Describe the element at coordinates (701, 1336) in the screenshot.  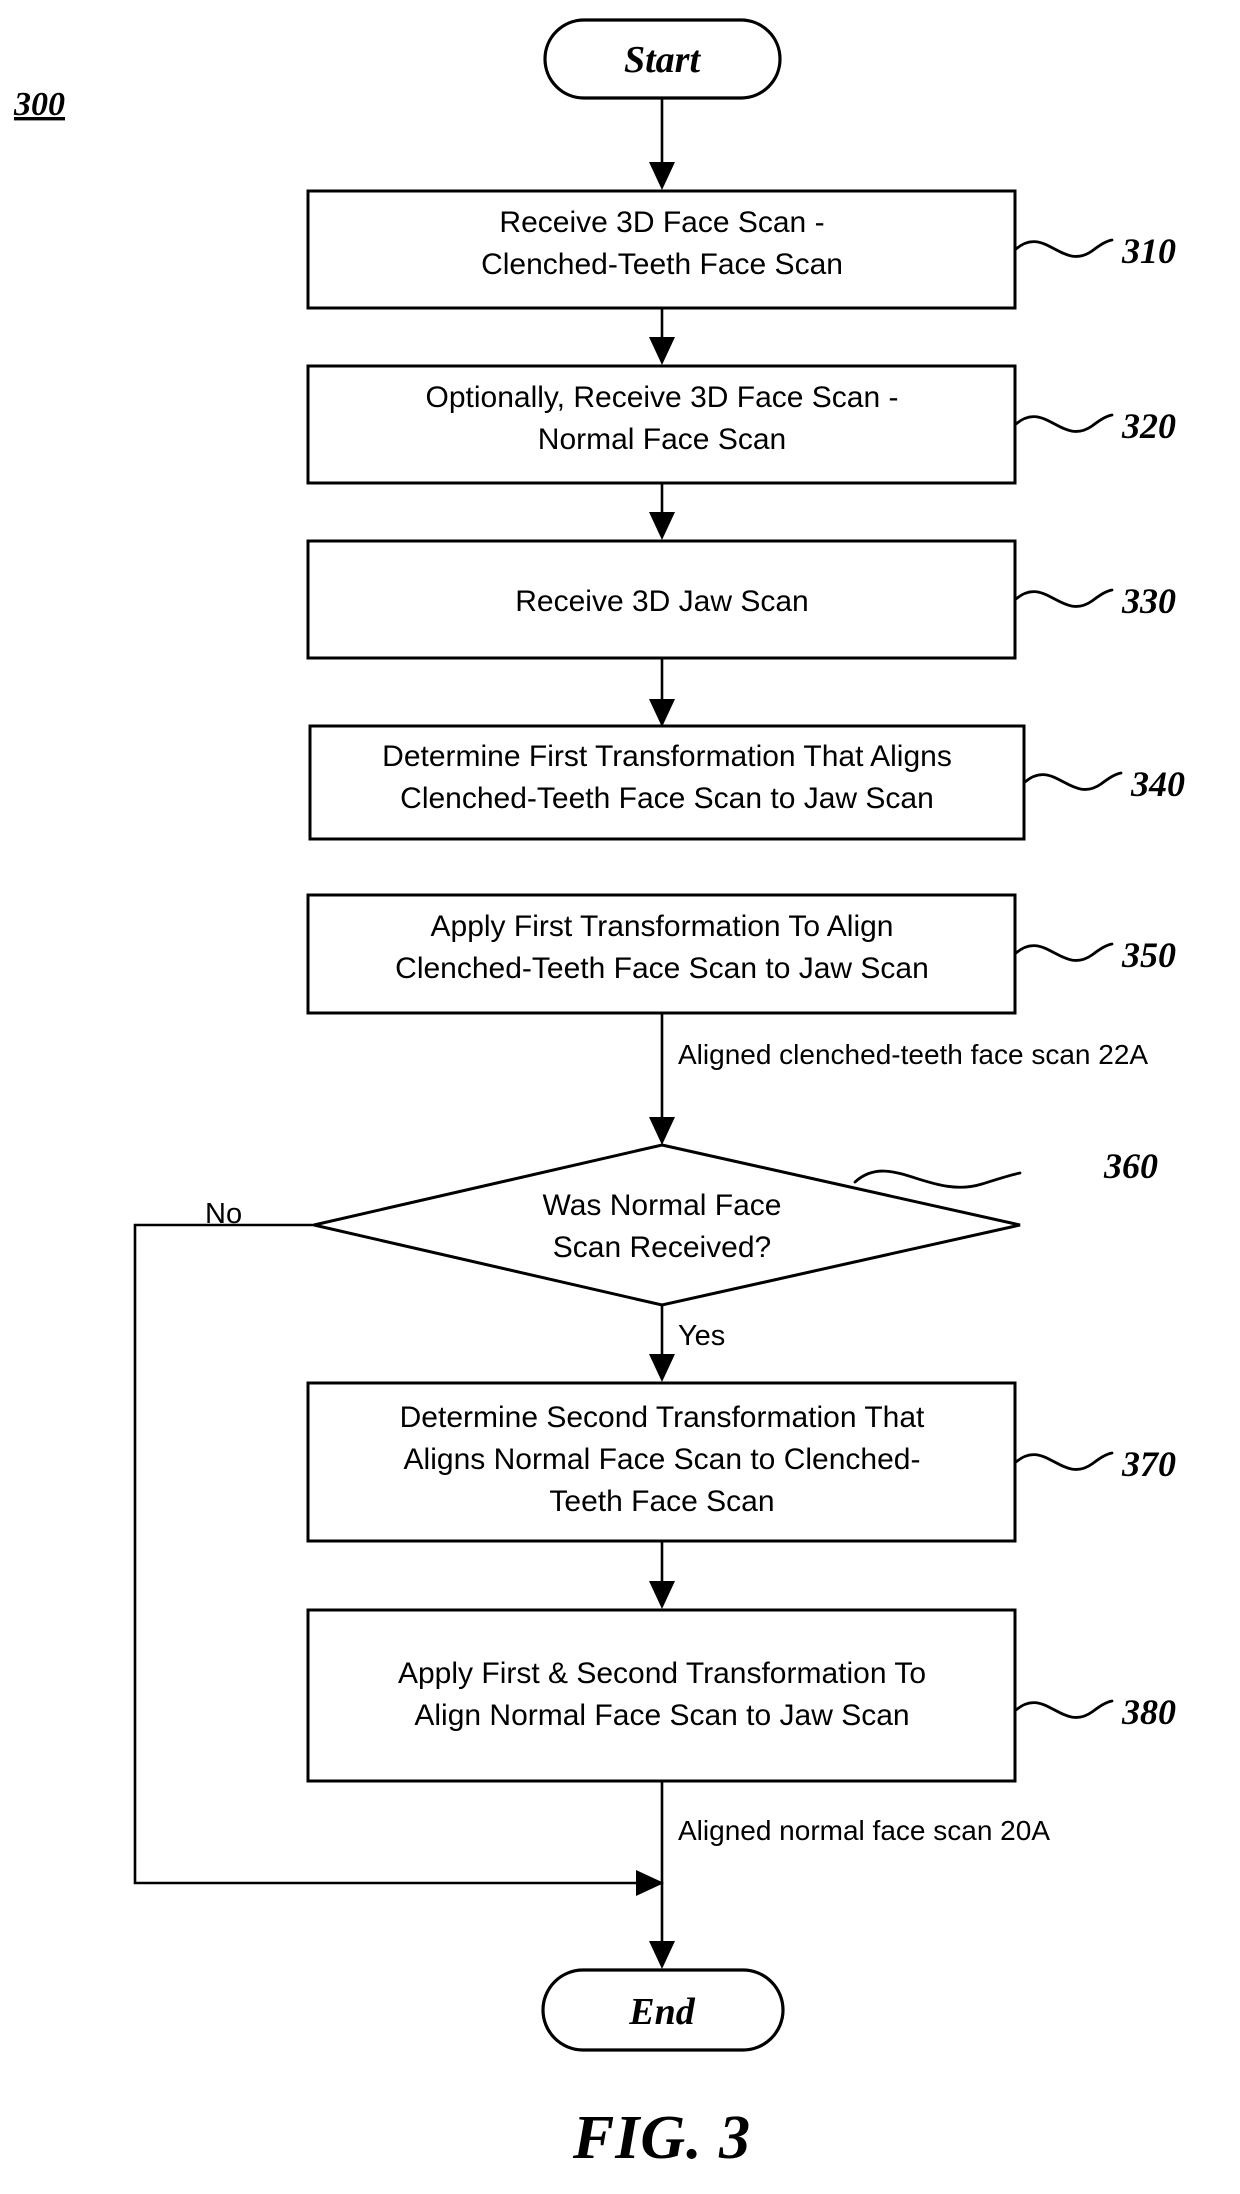
I see `branch-label-yes: Yes` at that location.